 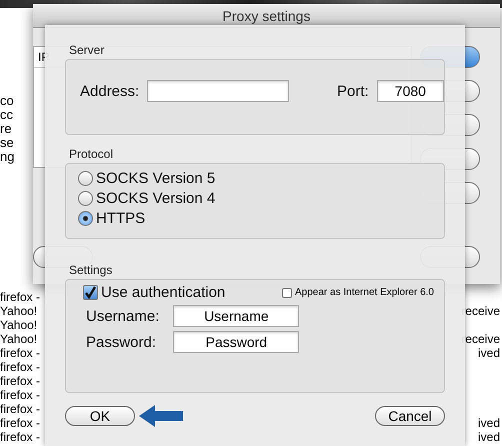 I want to click on radio-label: HTTPS, so click(x=121, y=218).